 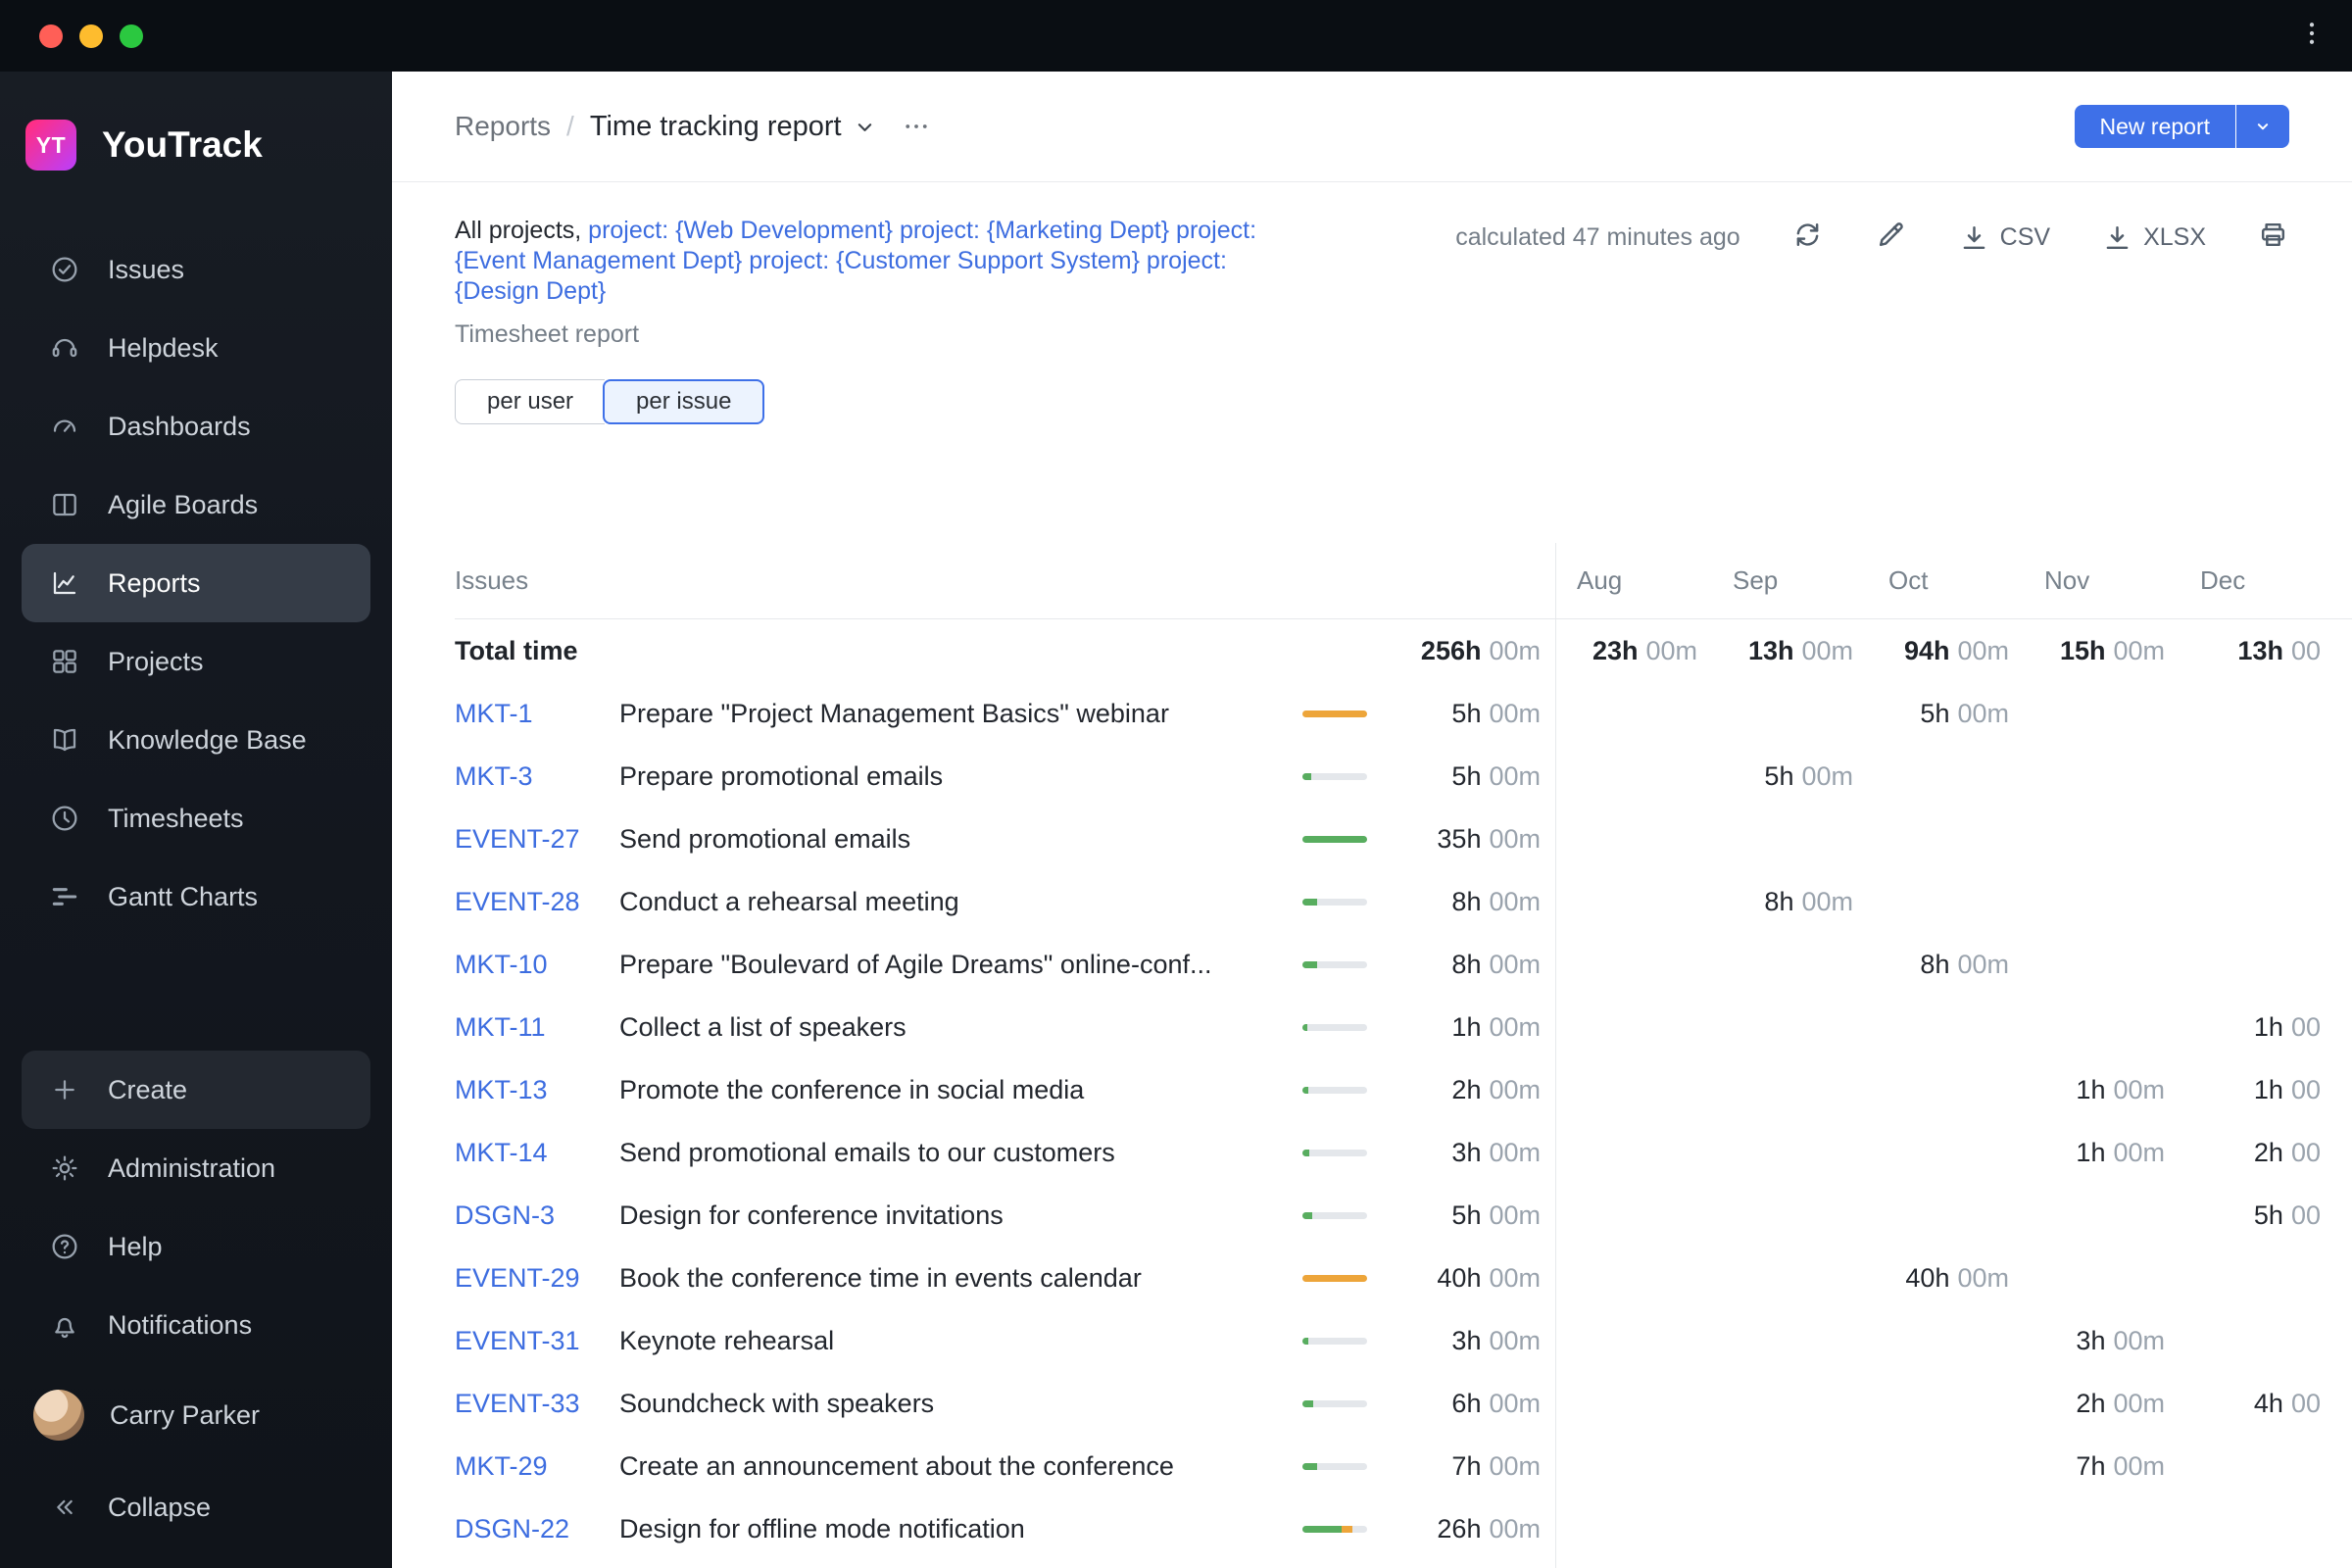 I want to click on issue-summary: Design for conference invitations, so click(x=811, y=1215).